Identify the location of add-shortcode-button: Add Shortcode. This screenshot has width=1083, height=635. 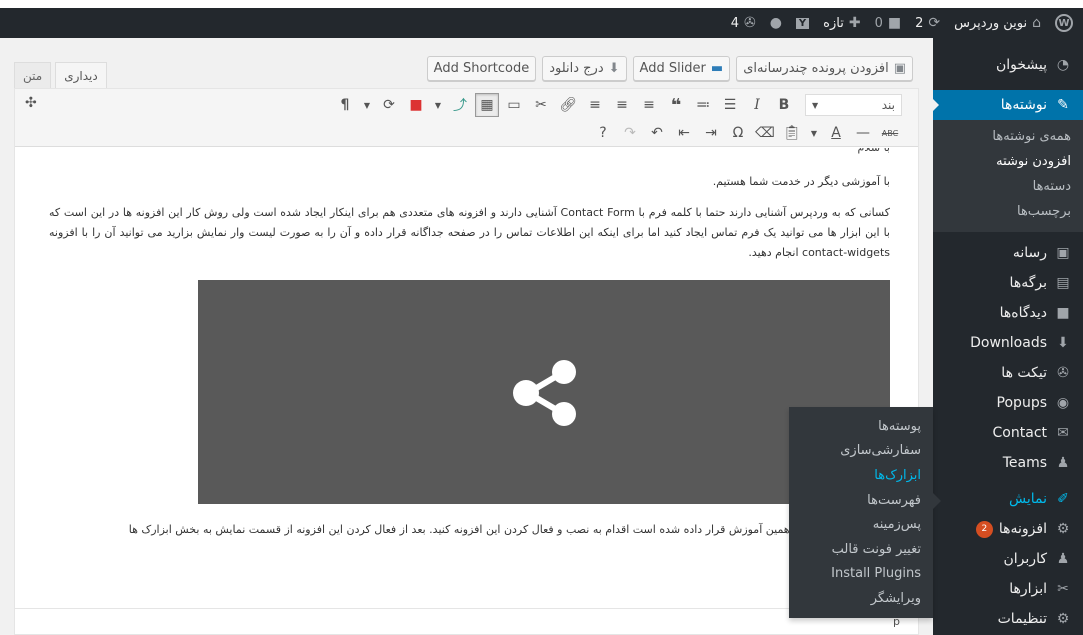
(481, 68).